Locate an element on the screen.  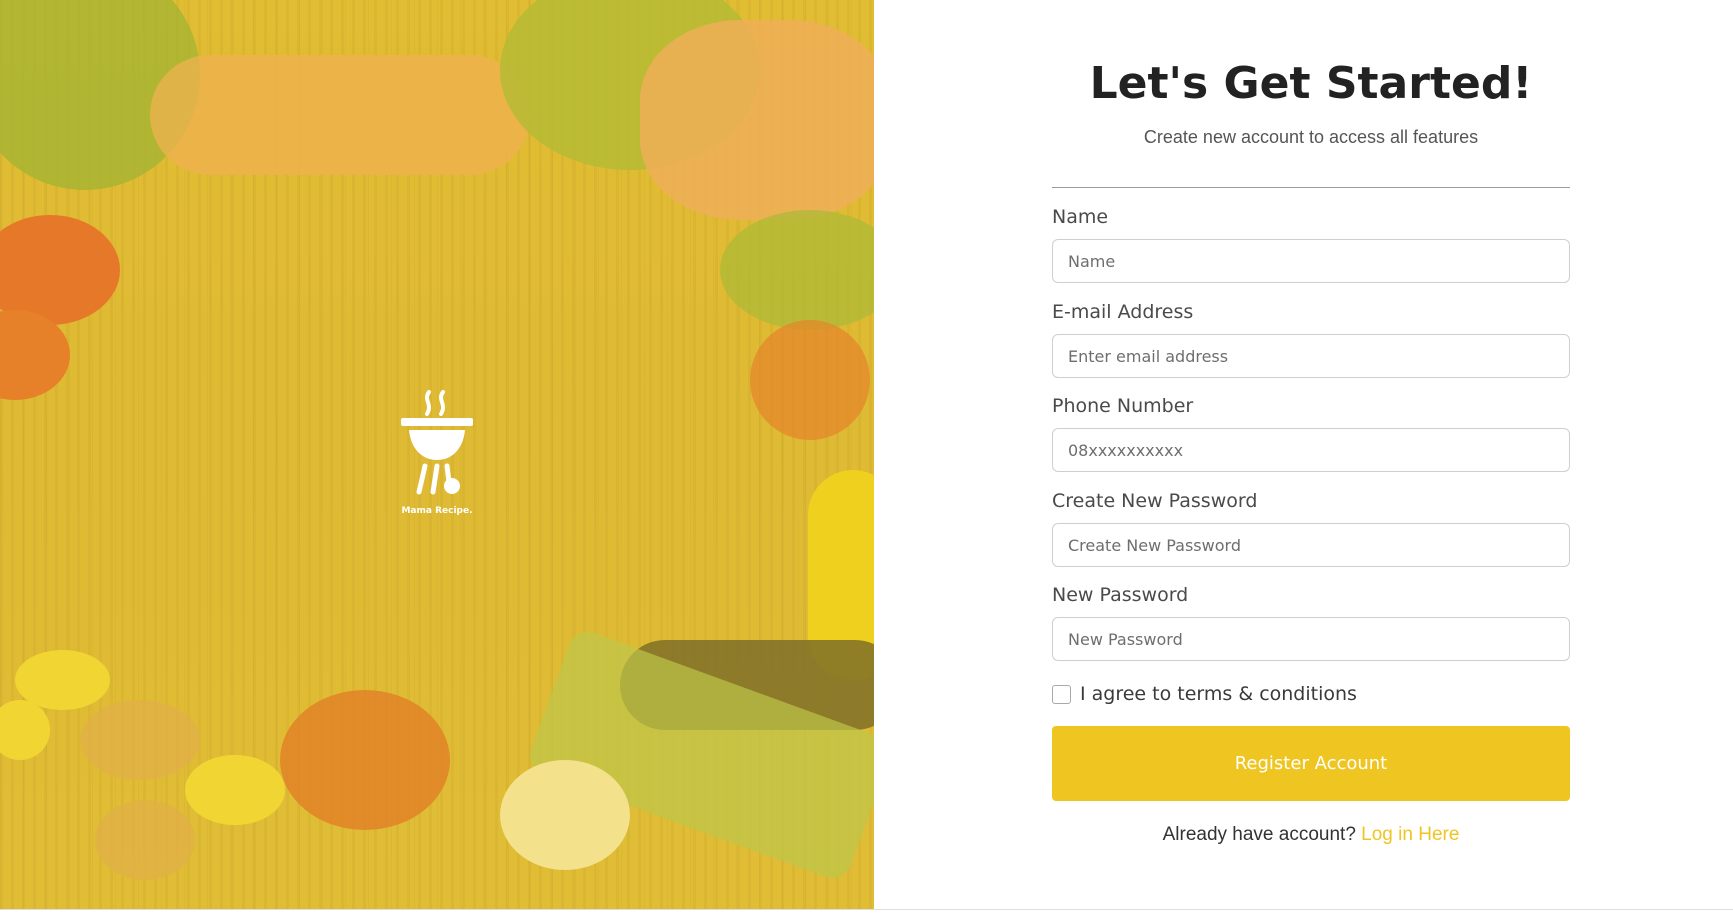
name-label: Name is located at coordinates (1080, 217).